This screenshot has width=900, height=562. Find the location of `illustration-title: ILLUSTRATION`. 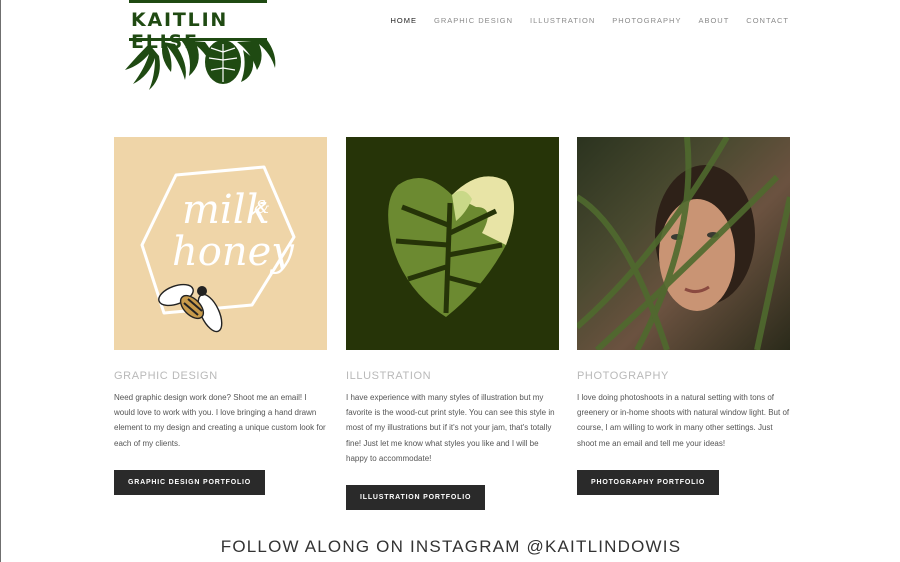

illustration-title: ILLUSTRATION is located at coordinates (389, 376).